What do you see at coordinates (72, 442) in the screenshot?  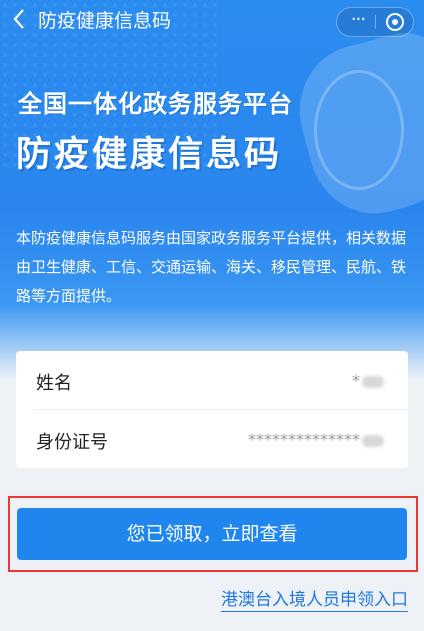 I see `id-number-label: 身份证号` at bounding box center [72, 442].